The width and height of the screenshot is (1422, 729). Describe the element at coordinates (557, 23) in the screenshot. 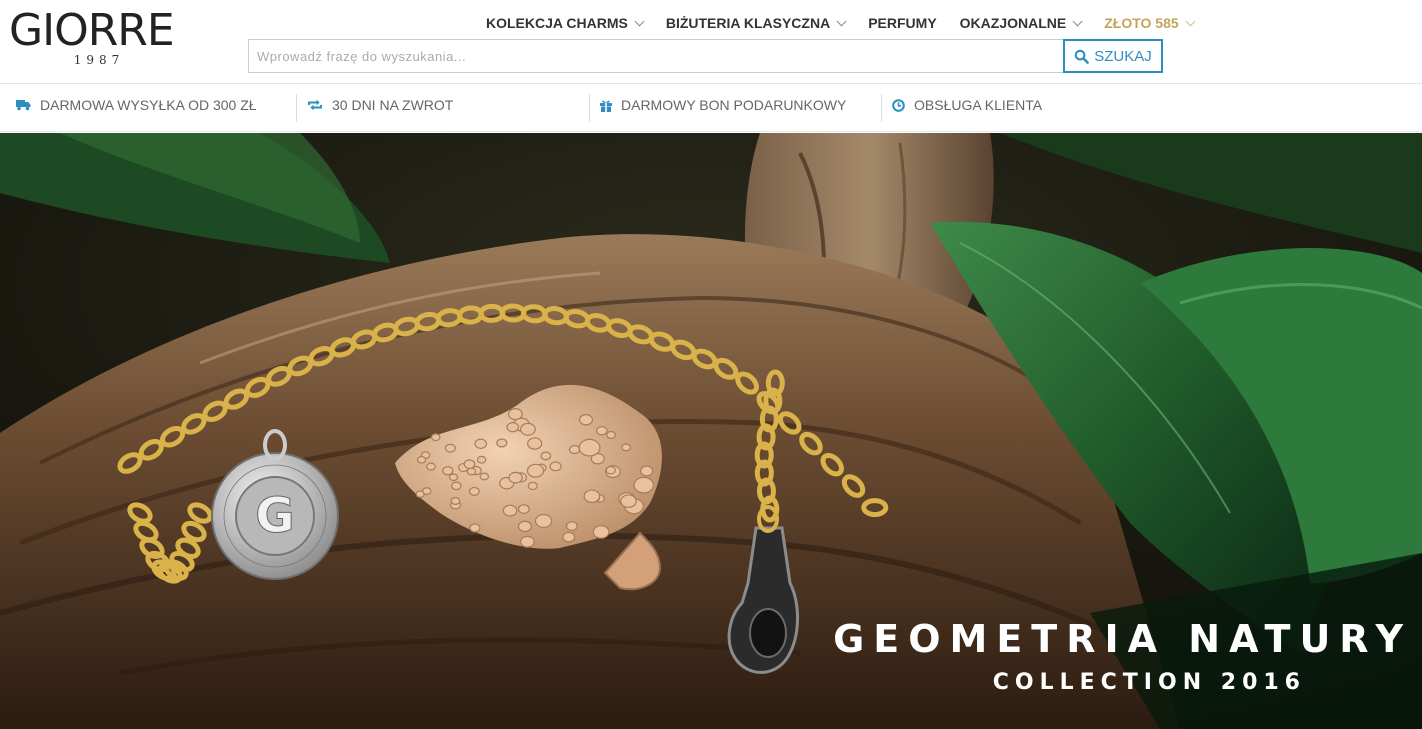

I see `nav-item-label: KOLEKCJA CHARMS` at that location.